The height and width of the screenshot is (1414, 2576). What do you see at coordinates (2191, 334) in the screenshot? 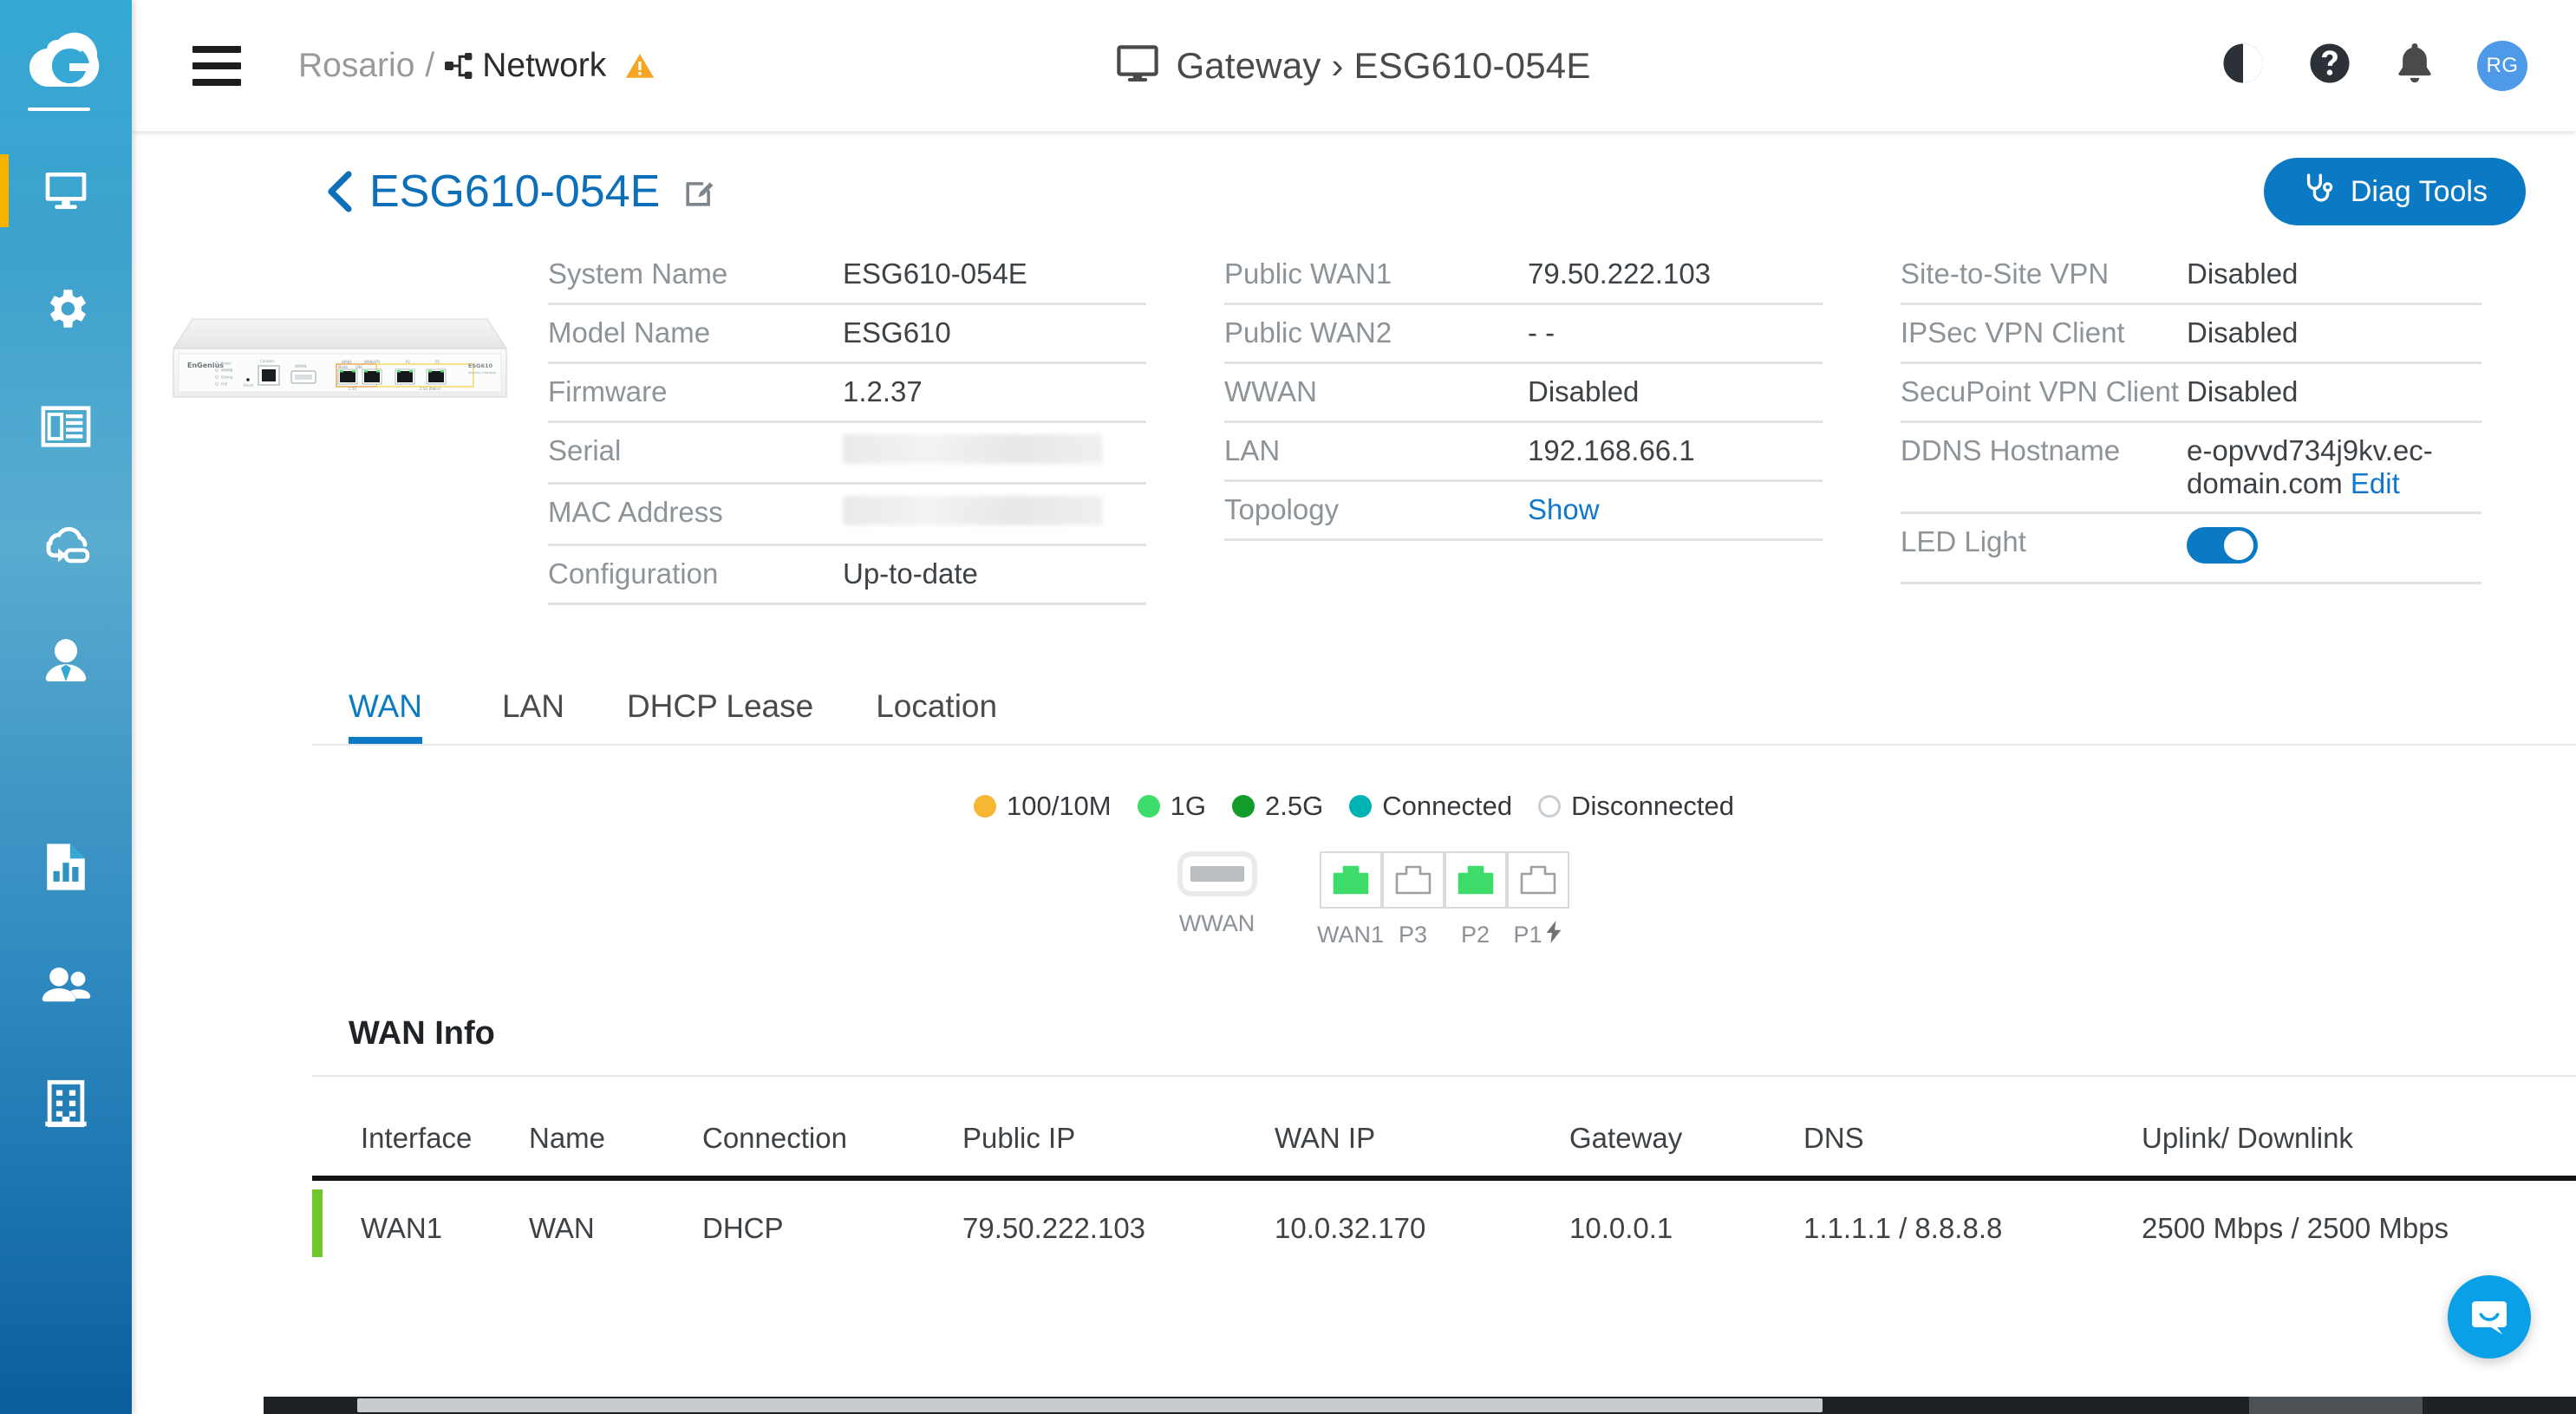
I see `info-row: IPSec VPN Client Disabled` at bounding box center [2191, 334].